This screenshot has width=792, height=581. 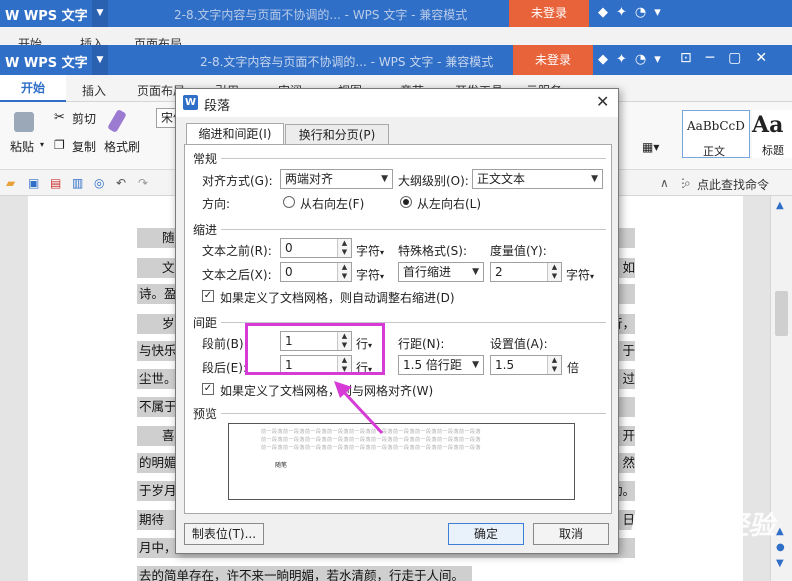 I want to click on prev-page-icon: ▲, so click(x=780, y=531).